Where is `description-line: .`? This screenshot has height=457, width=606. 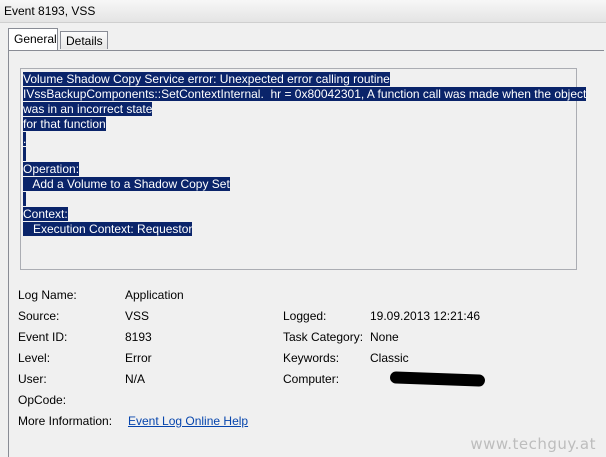
description-line: . is located at coordinates (25, 139).